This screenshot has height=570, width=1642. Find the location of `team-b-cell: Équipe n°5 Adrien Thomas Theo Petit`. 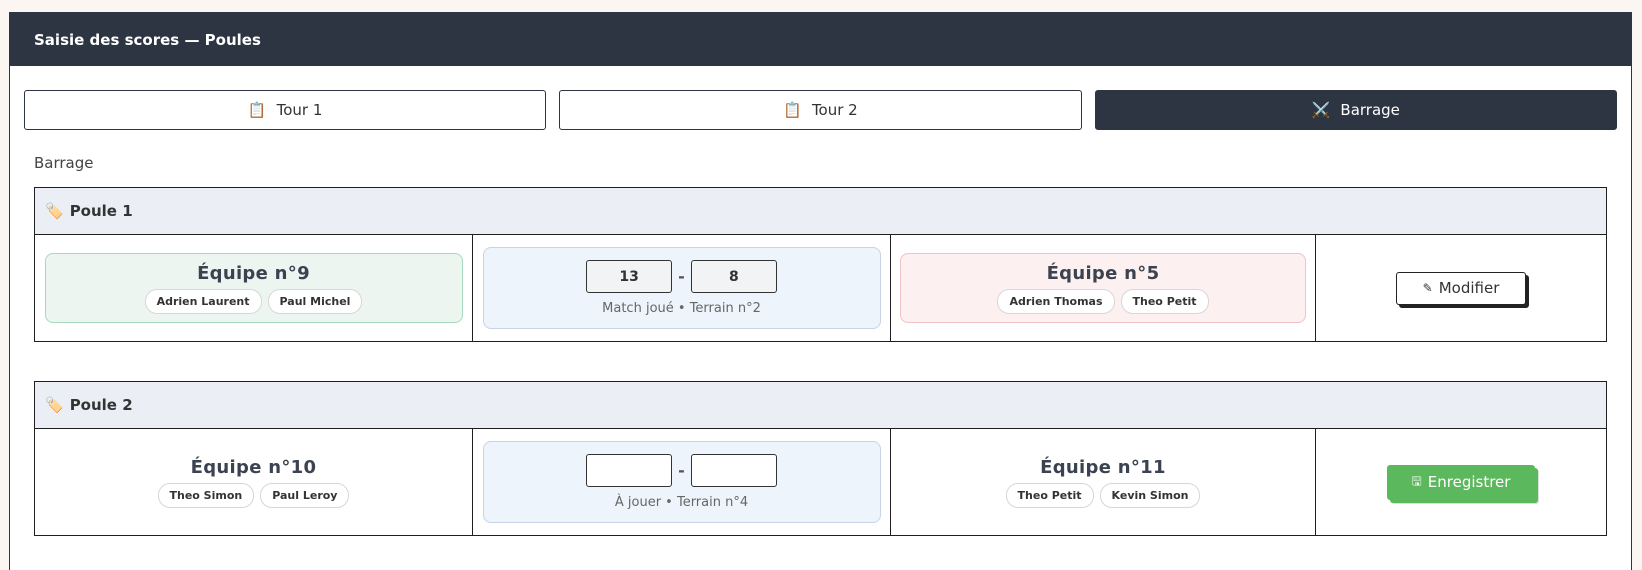

team-b-cell: Équipe n°5 Adrien Thomas Theo Petit is located at coordinates (1103, 288).